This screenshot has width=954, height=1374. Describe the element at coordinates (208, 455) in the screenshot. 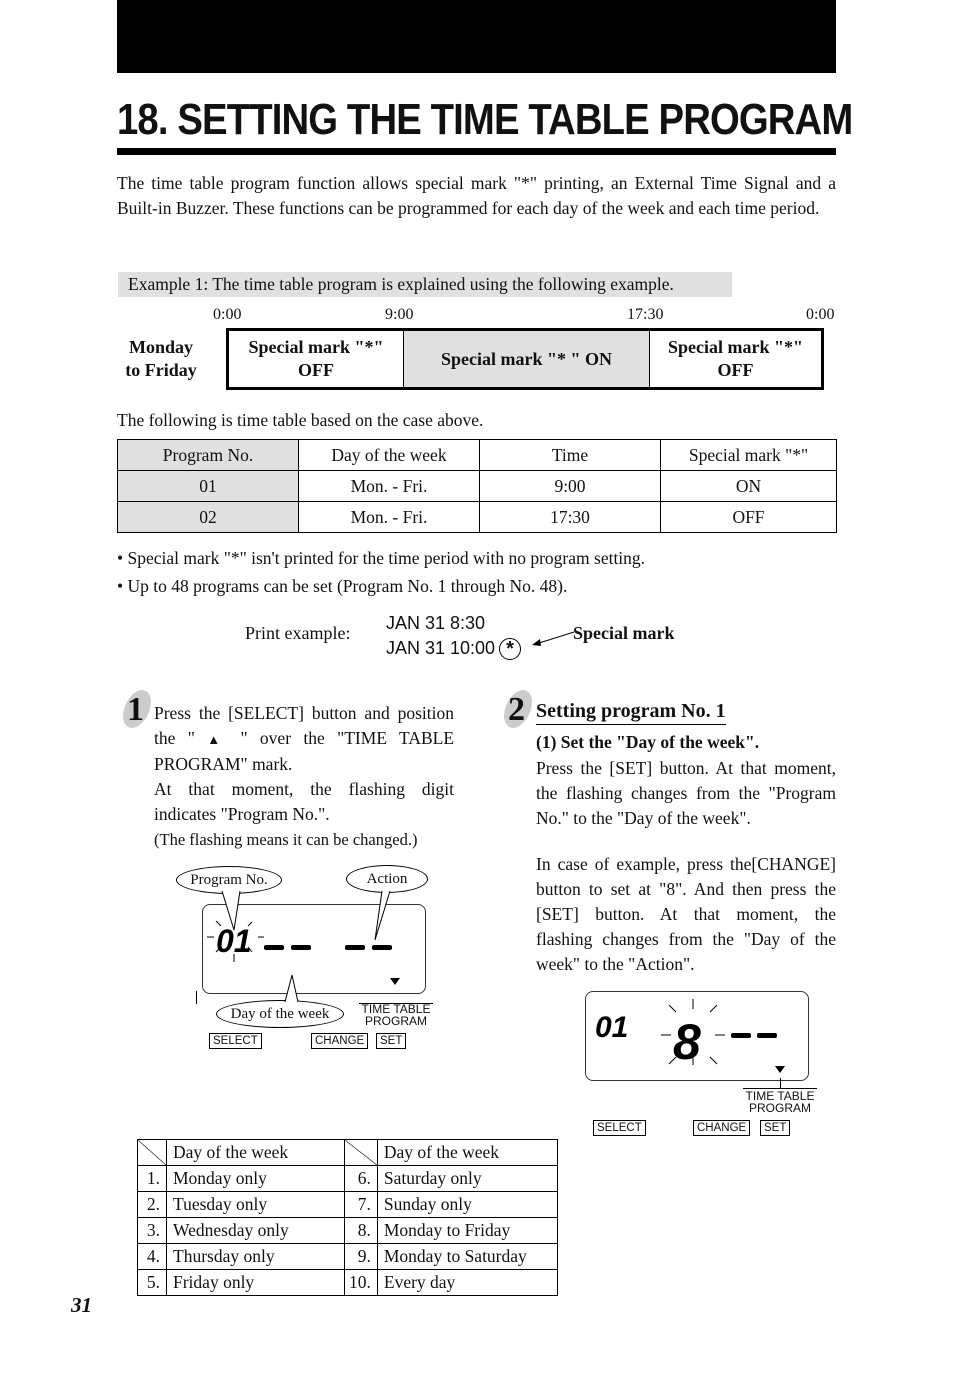

I see `header-cell: Program No.` at that location.